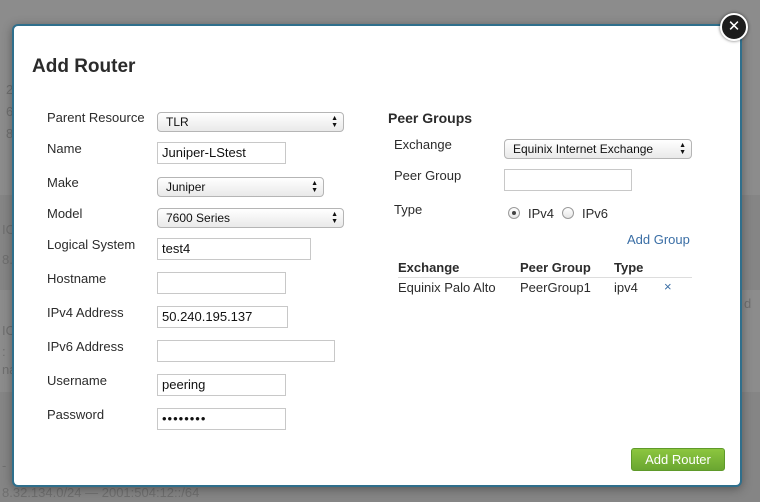 This screenshot has width=760, height=502. What do you see at coordinates (221, 385) in the screenshot?
I see `username-input: peering` at bounding box center [221, 385].